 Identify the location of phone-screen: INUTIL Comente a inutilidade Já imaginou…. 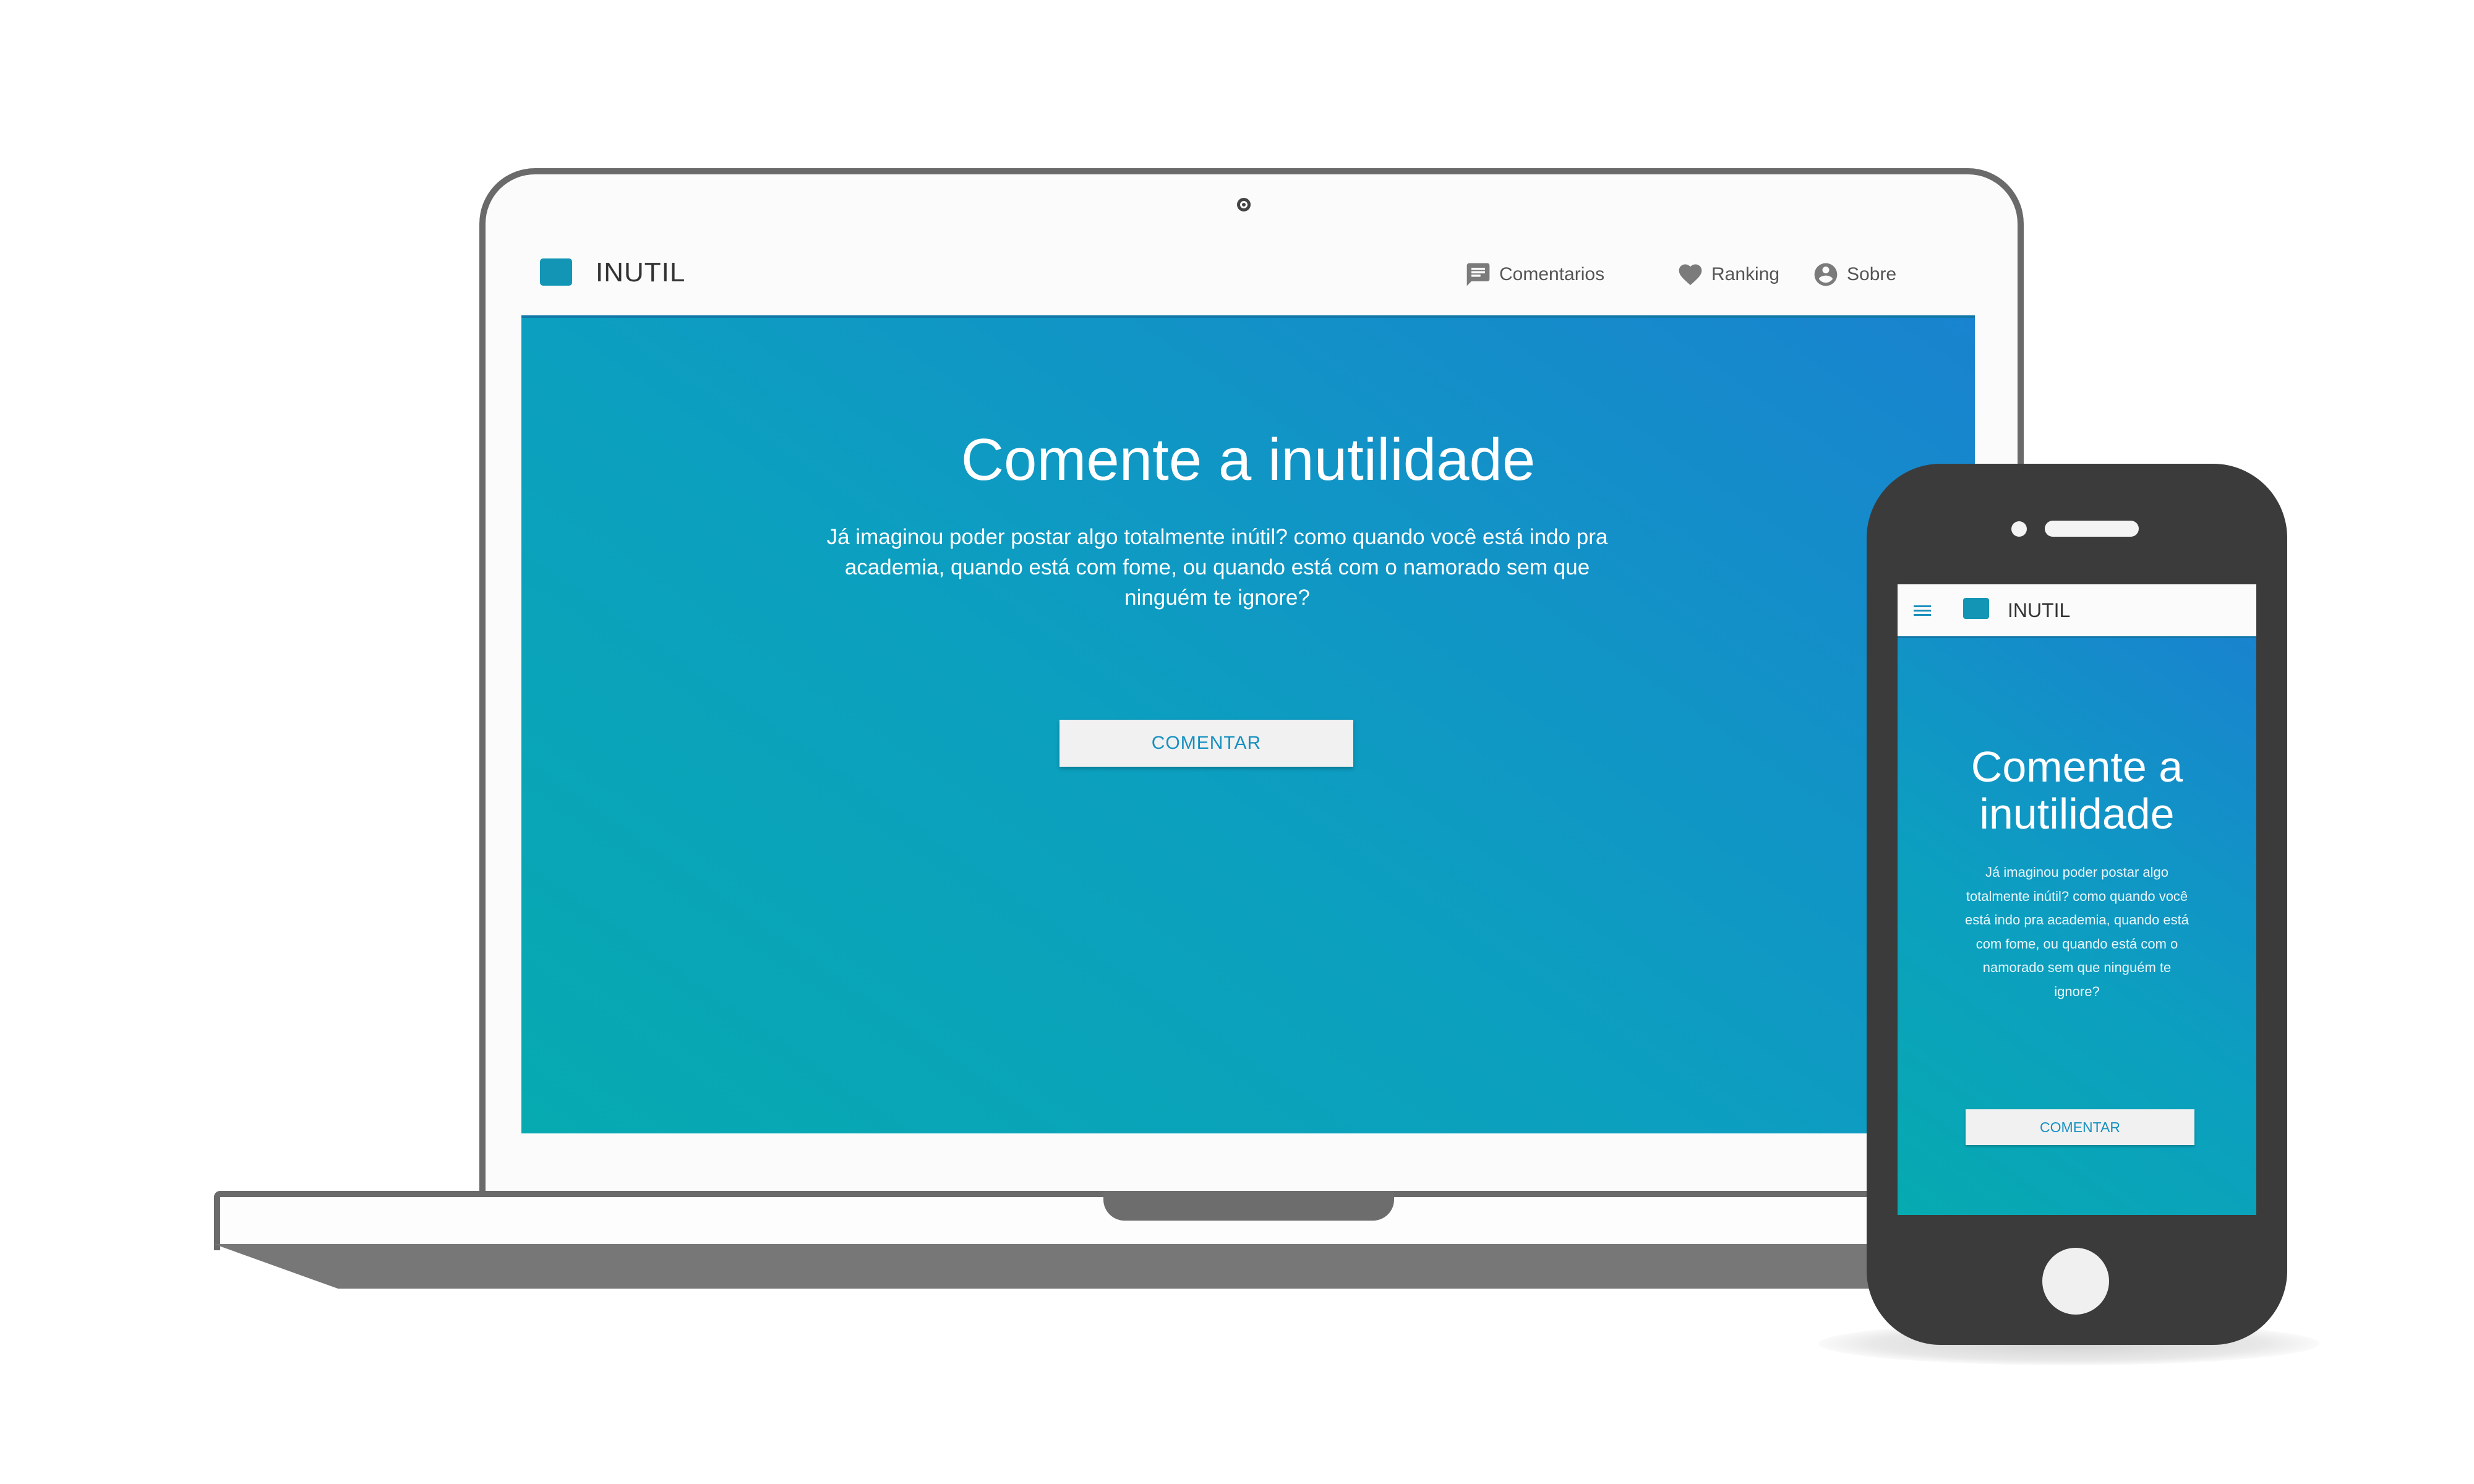
(2077, 899).